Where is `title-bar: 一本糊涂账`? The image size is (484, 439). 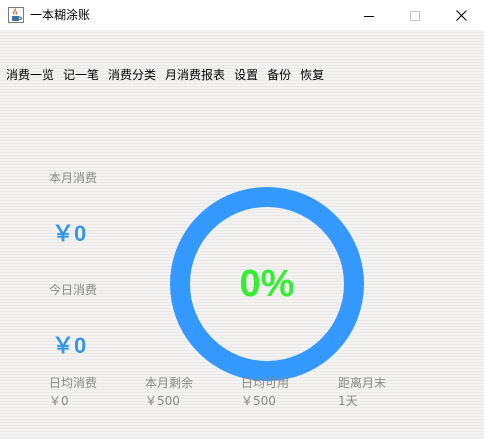
title-bar: 一本糊涂账 is located at coordinates (242, 15).